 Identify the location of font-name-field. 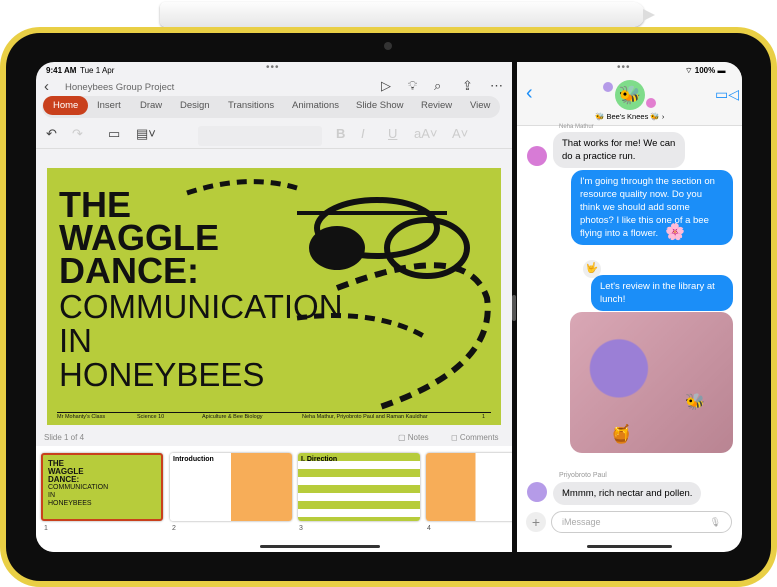
(260, 136).